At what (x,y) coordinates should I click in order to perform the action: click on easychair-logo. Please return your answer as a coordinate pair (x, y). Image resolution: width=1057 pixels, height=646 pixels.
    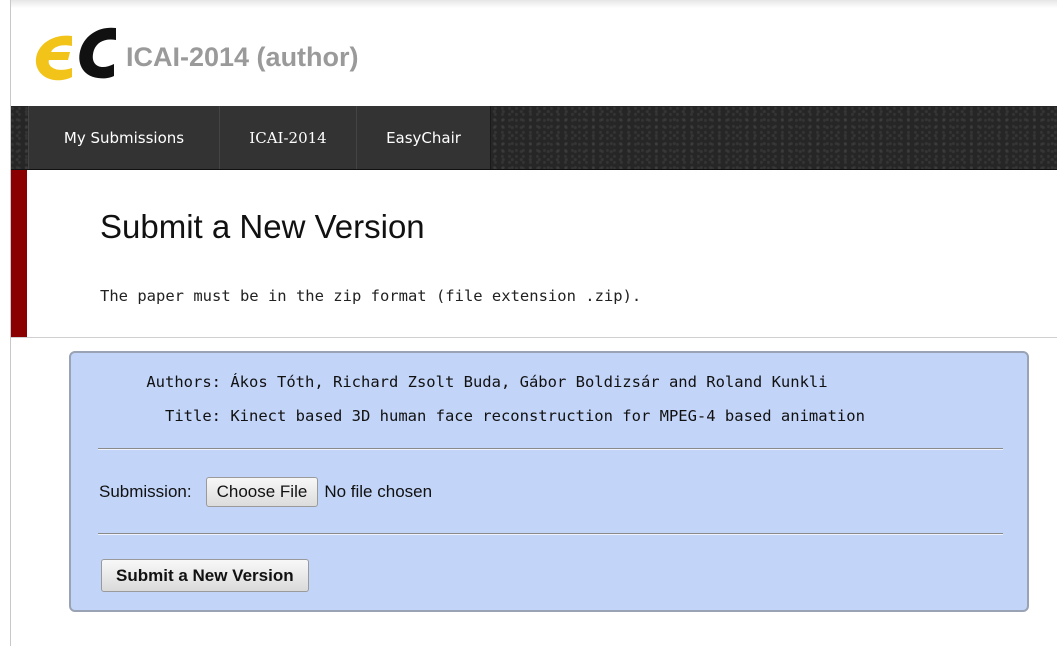
    Looking at the image, I should click on (74, 57).